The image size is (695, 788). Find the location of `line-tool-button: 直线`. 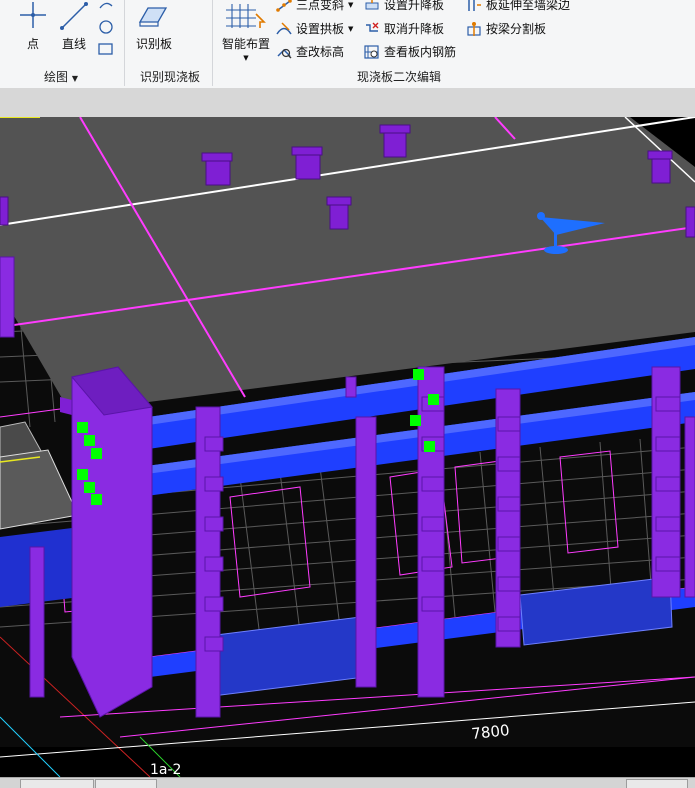

line-tool-button: 直线 is located at coordinates (74, 27).